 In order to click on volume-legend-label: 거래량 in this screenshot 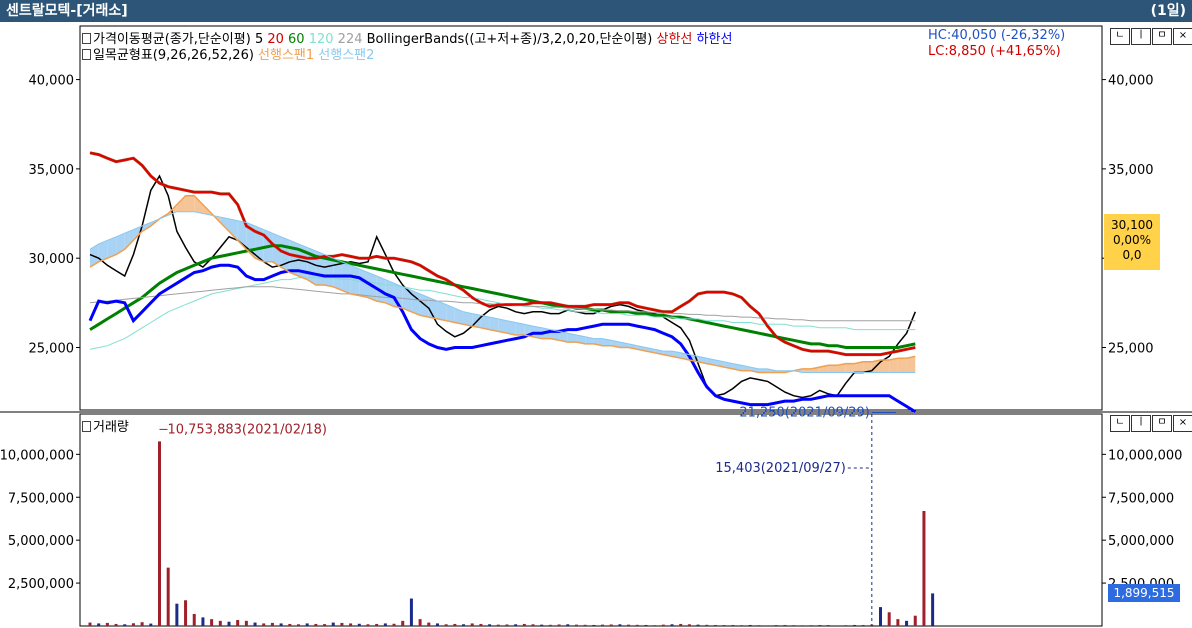, I will do `click(111, 427)`.